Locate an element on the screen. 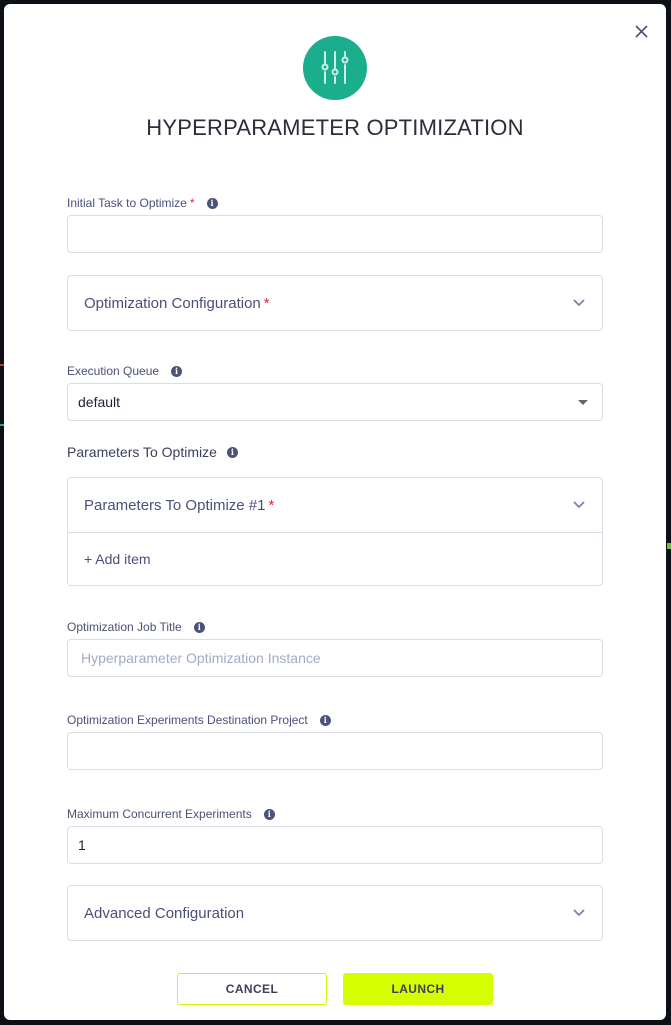 This screenshot has width=671, height=1025. max-concurrent-input: 1 is located at coordinates (335, 845).